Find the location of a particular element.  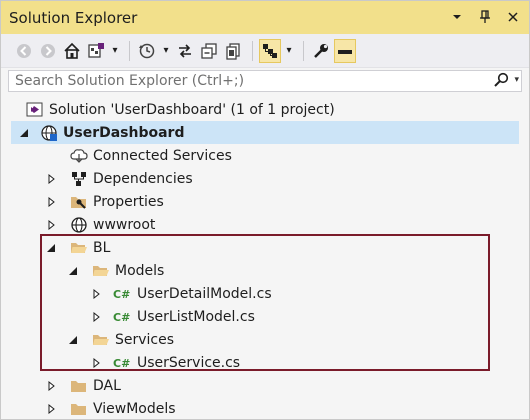

close-icon is located at coordinates (513, 17).